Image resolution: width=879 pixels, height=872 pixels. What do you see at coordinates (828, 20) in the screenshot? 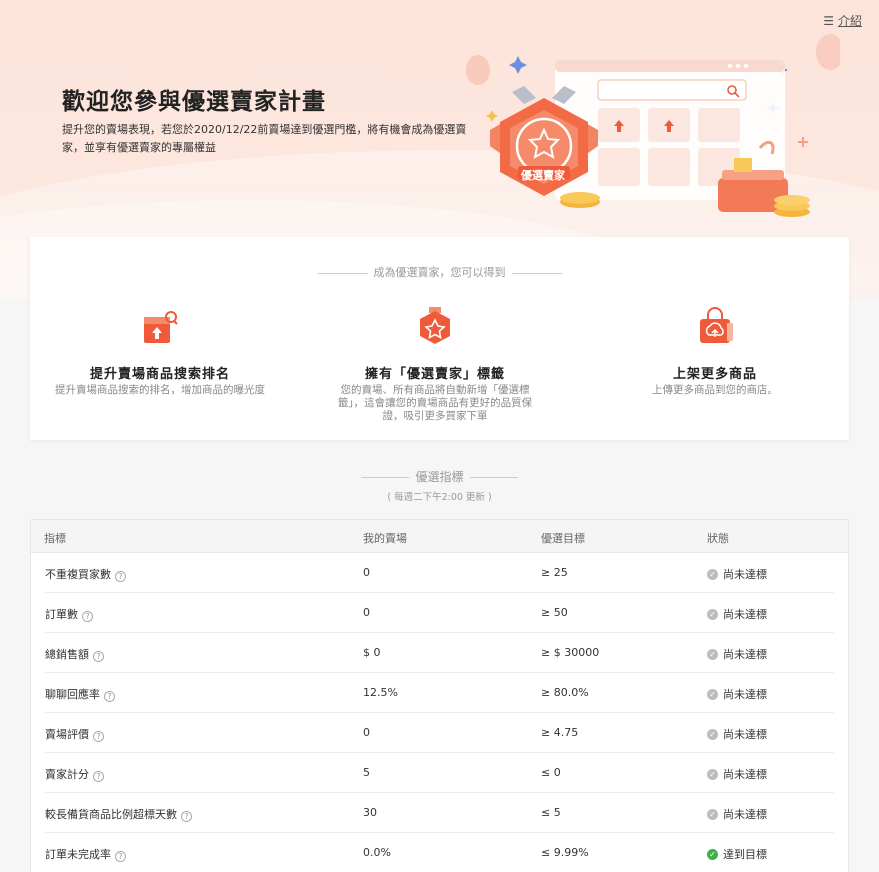
I see `list-icon: ☰` at bounding box center [828, 20].